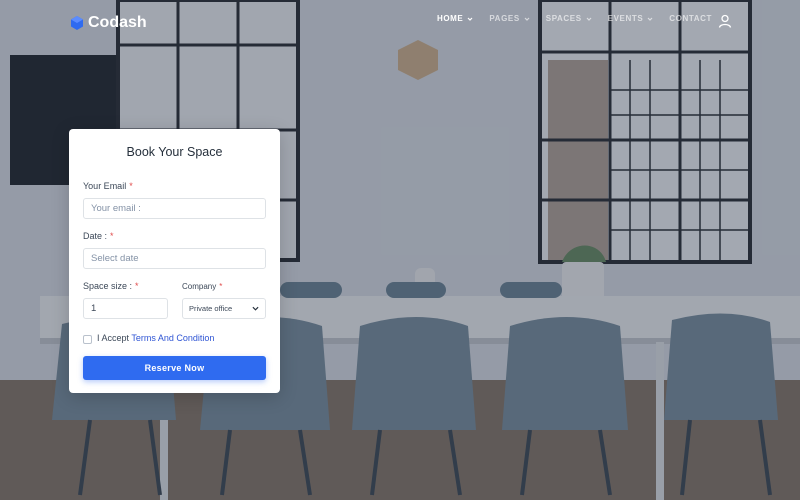  What do you see at coordinates (174, 208) in the screenshot?
I see `email-field: Your email :` at bounding box center [174, 208].